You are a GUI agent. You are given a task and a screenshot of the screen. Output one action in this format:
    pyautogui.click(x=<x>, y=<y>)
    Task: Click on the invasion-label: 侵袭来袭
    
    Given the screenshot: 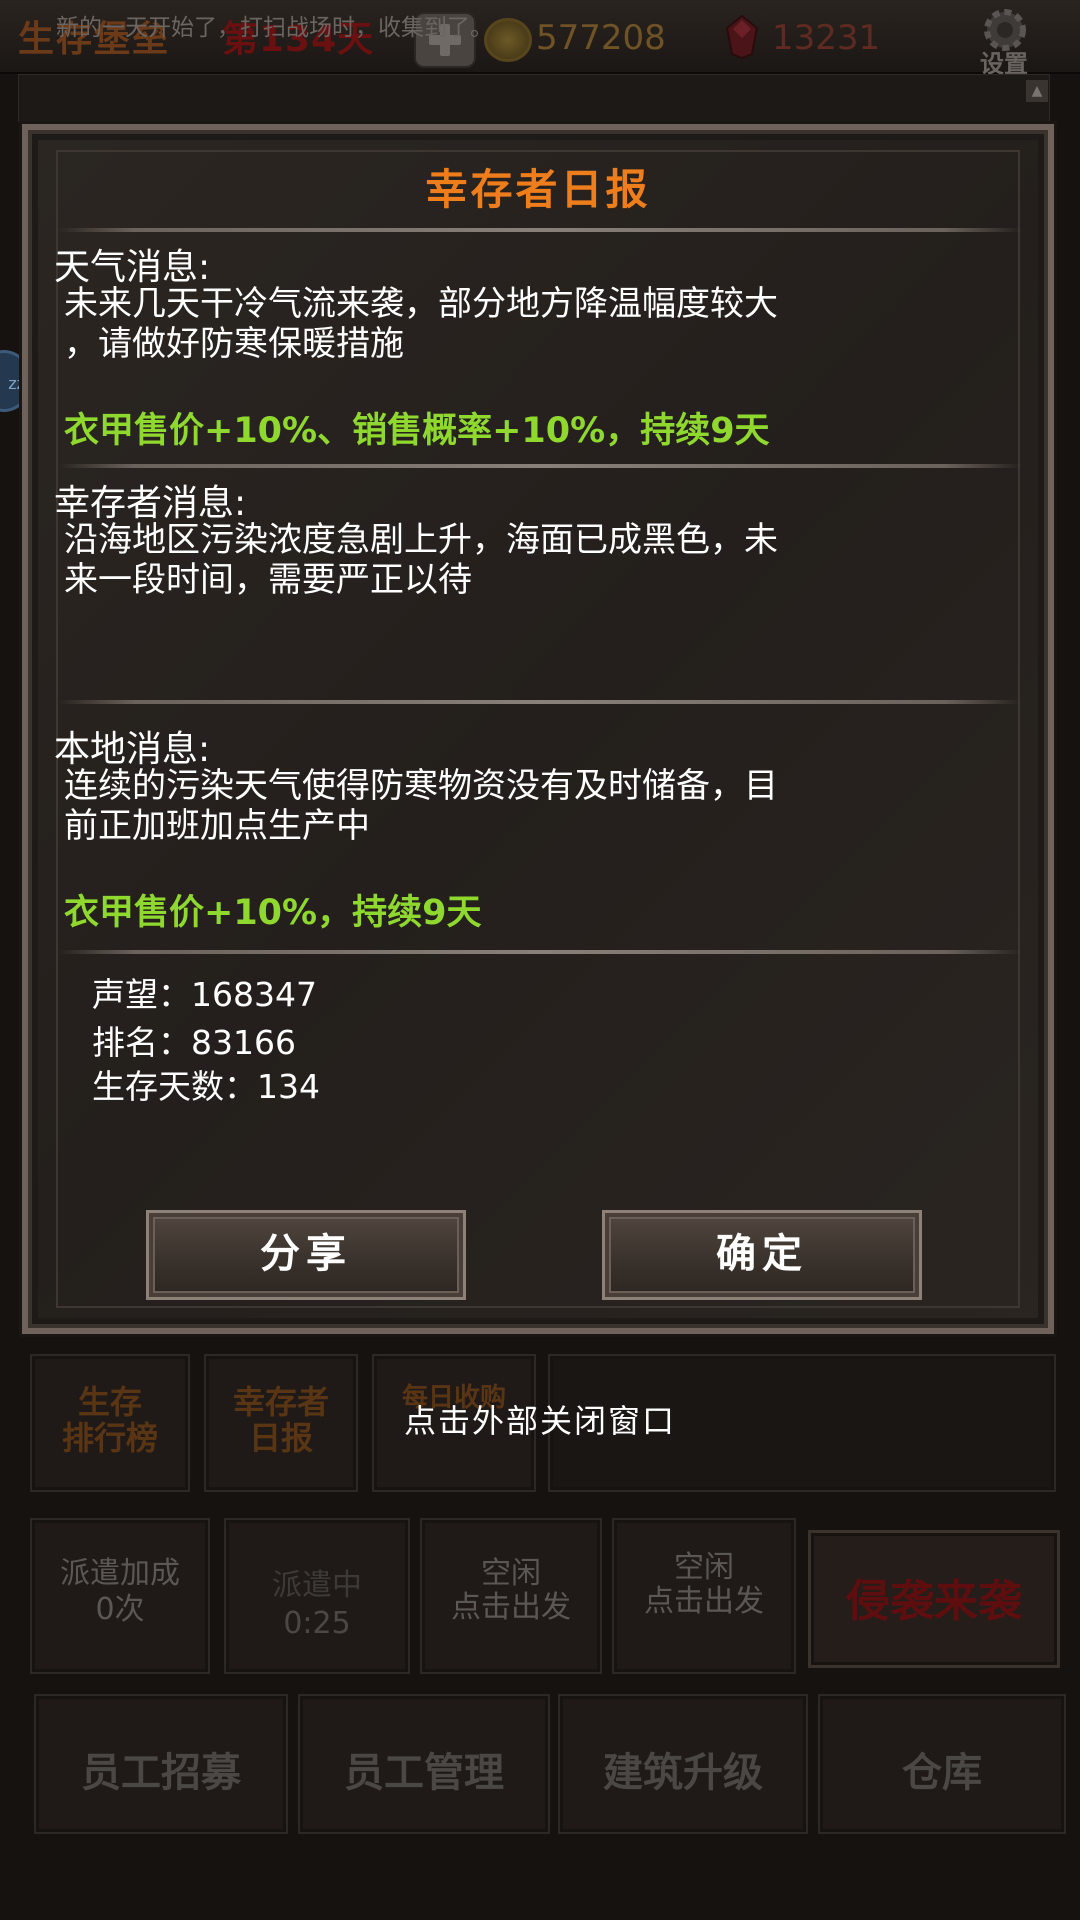 What is the action you would take?
    pyautogui.click(x=934, y=1601)
    